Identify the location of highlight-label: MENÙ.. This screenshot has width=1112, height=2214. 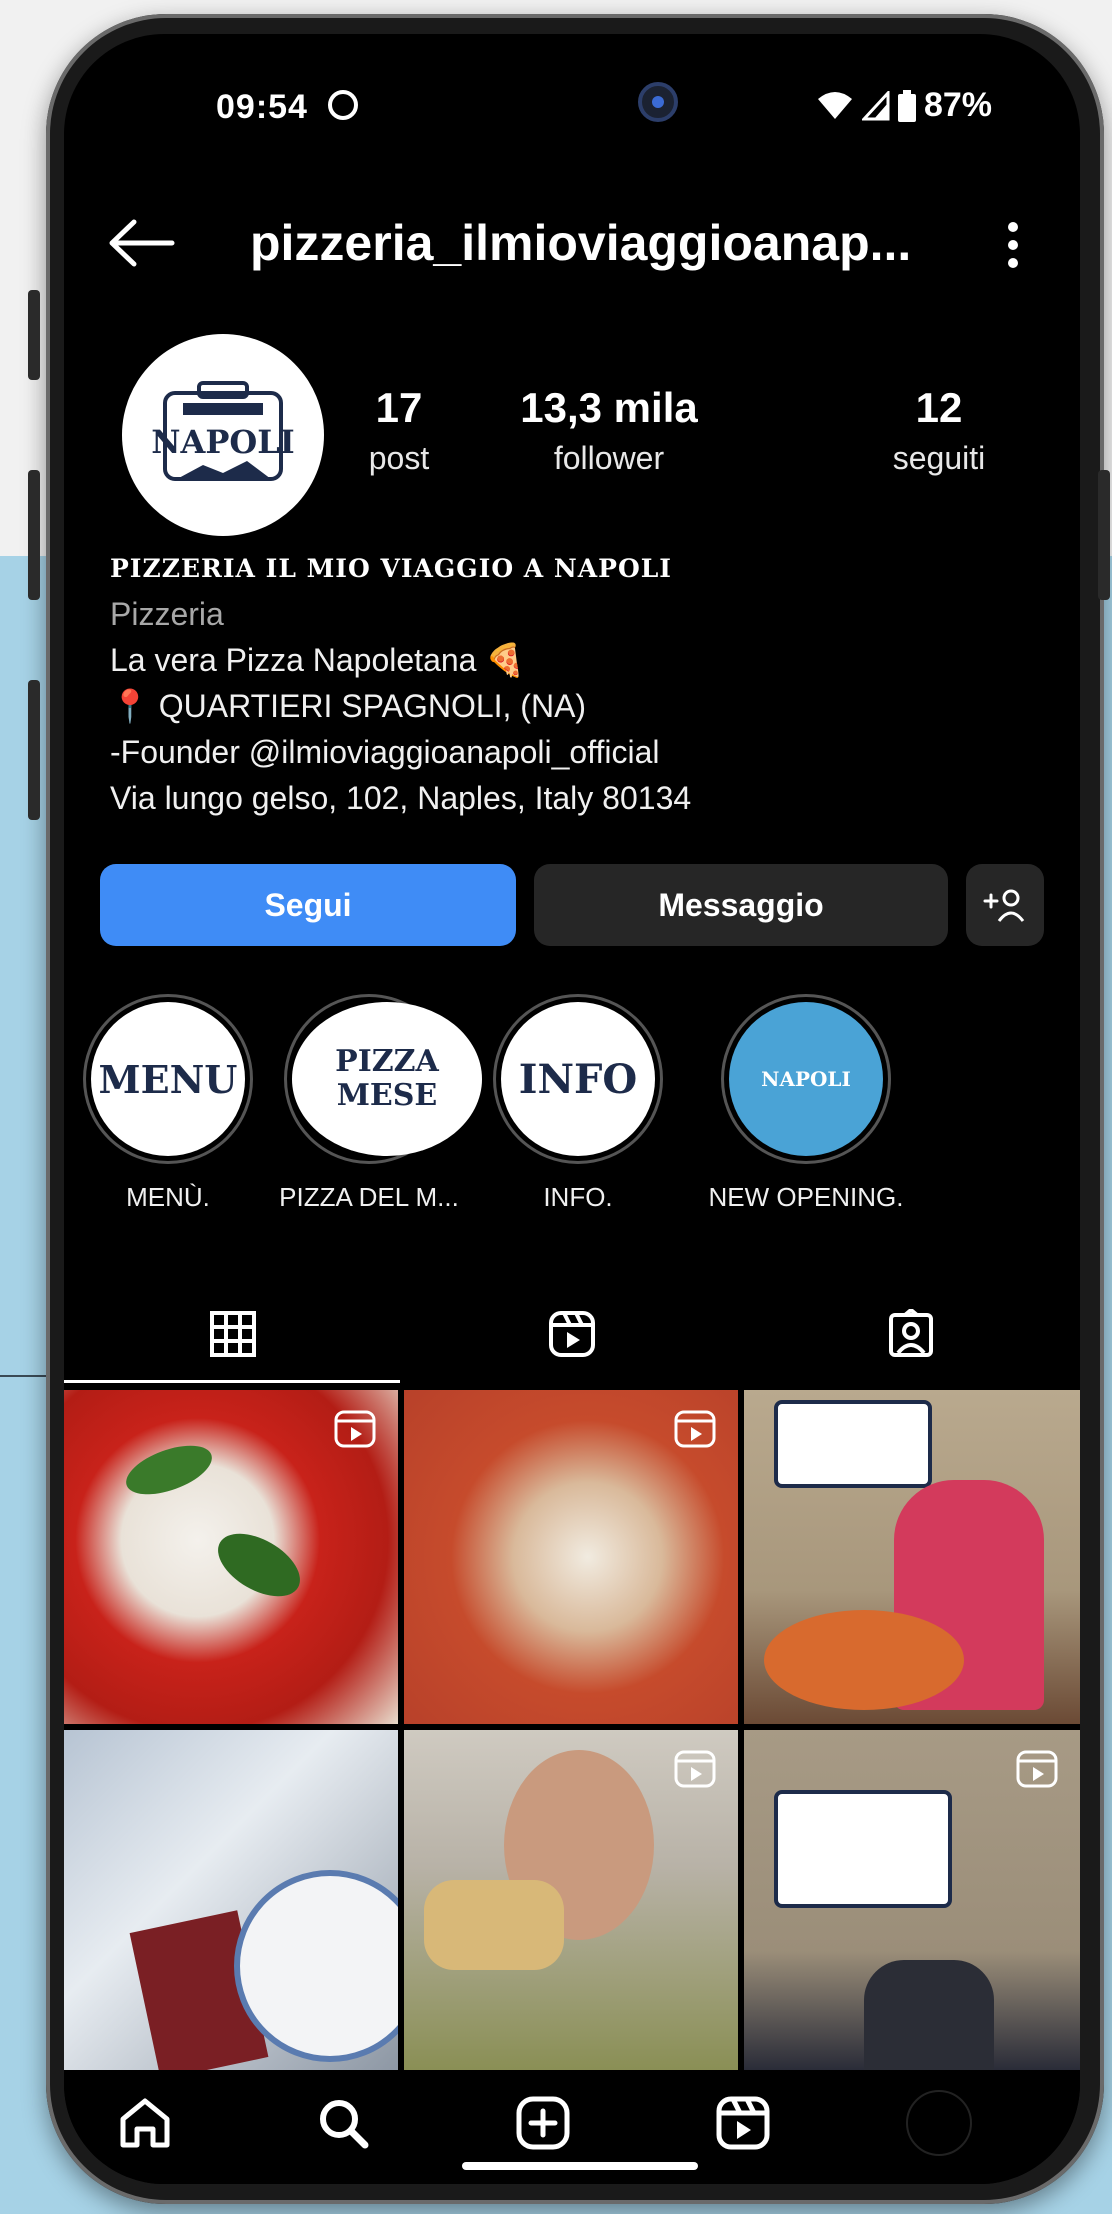
(168, 1197).